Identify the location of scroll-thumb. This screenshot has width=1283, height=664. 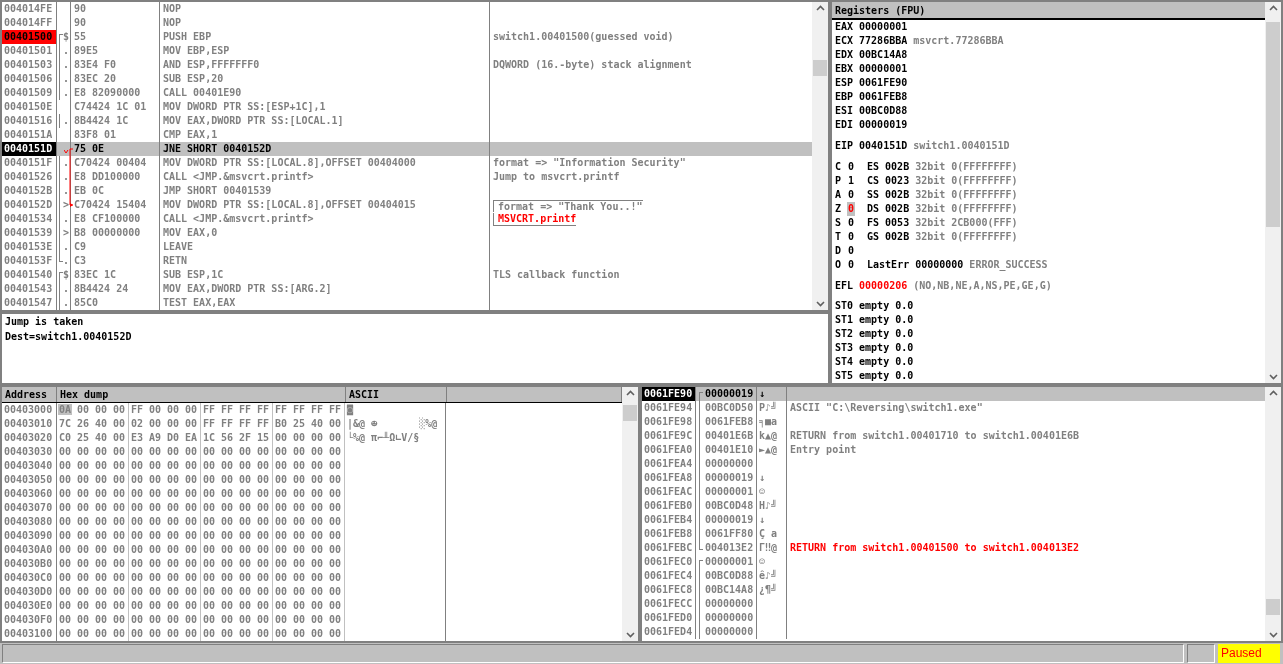
(1273, 607).